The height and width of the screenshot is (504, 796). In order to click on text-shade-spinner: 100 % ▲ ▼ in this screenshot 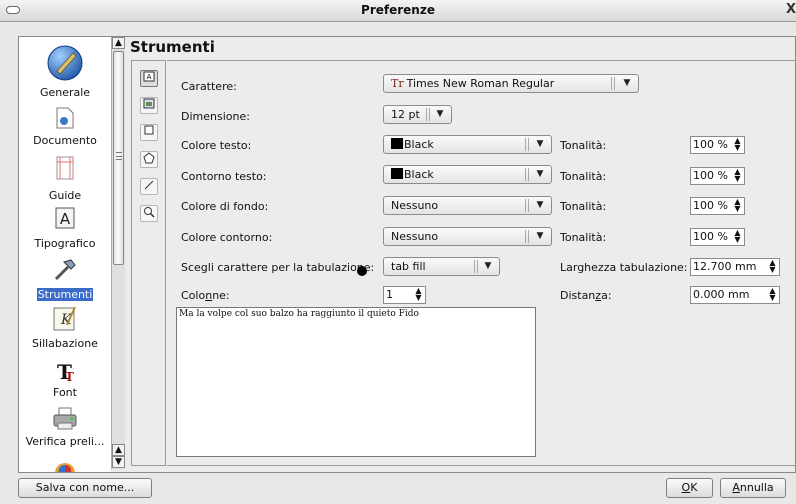, I will do `click(717, 145)`.